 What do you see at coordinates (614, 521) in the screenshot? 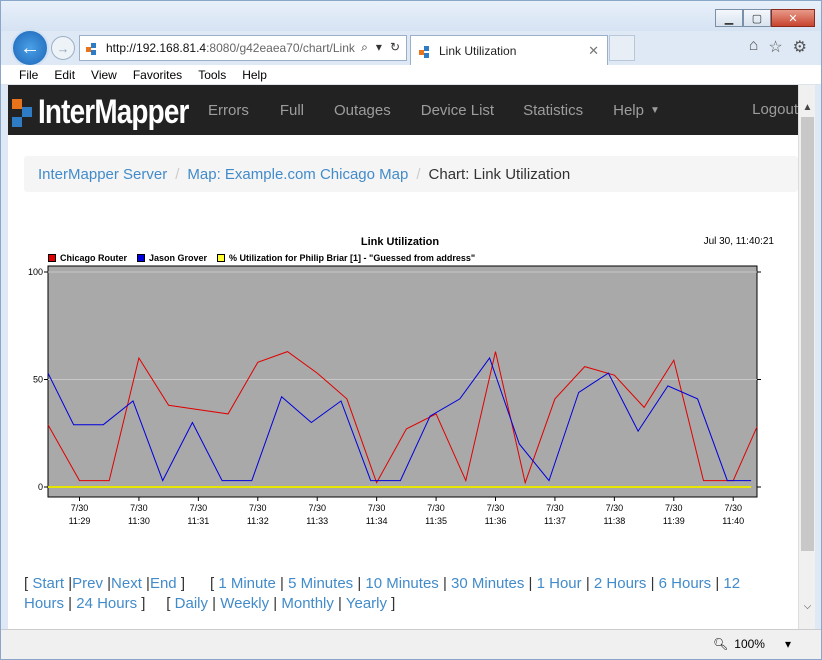
I see `x-tick-time: 11:38` at bounding box center [614, 521].